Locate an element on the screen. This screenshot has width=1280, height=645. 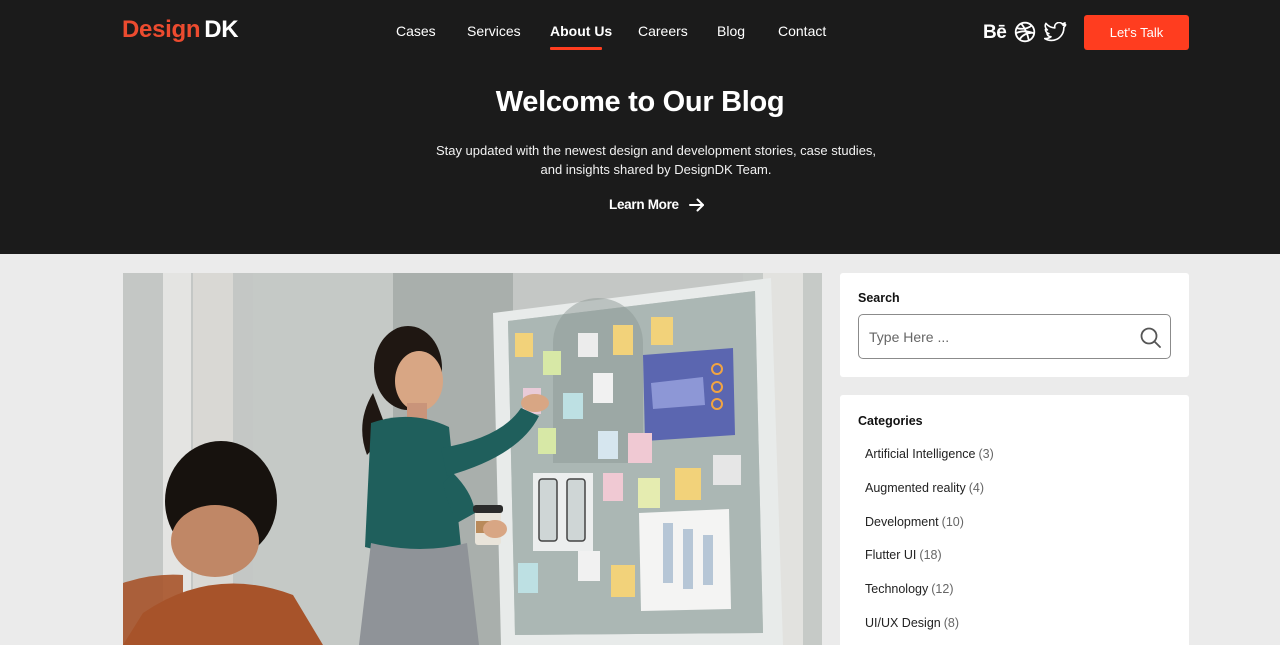
category-name: Artificial Intelligence is located at coordinates (920, 454).